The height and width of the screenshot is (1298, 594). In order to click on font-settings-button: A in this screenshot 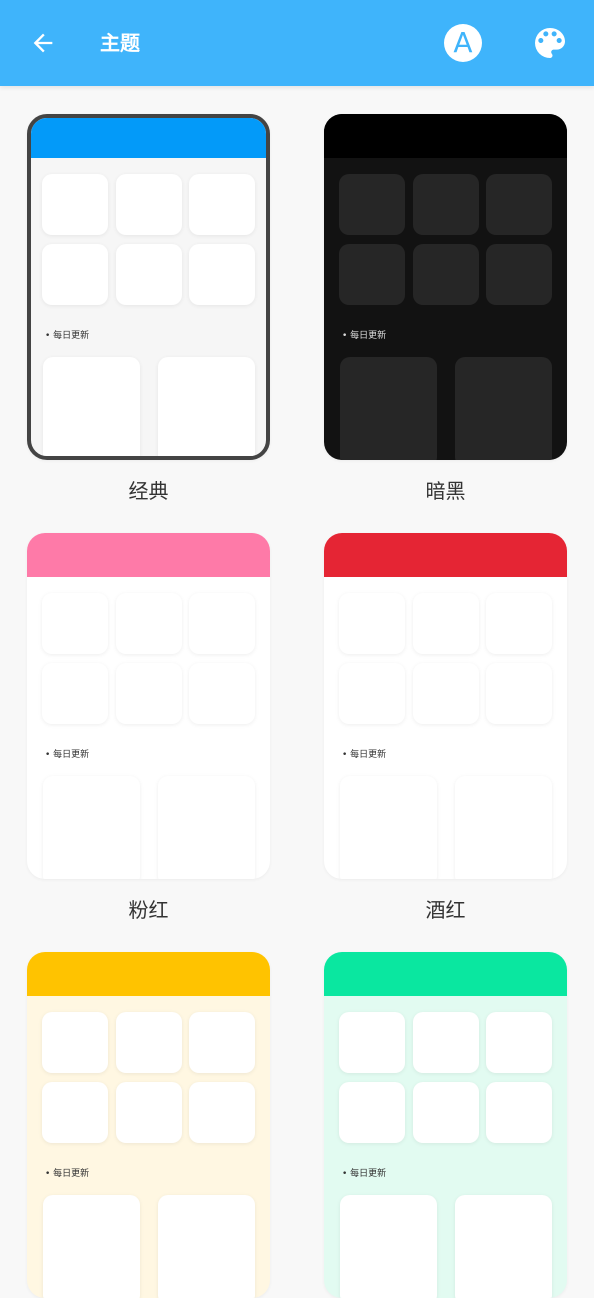, I will do `click(463, 43)`.